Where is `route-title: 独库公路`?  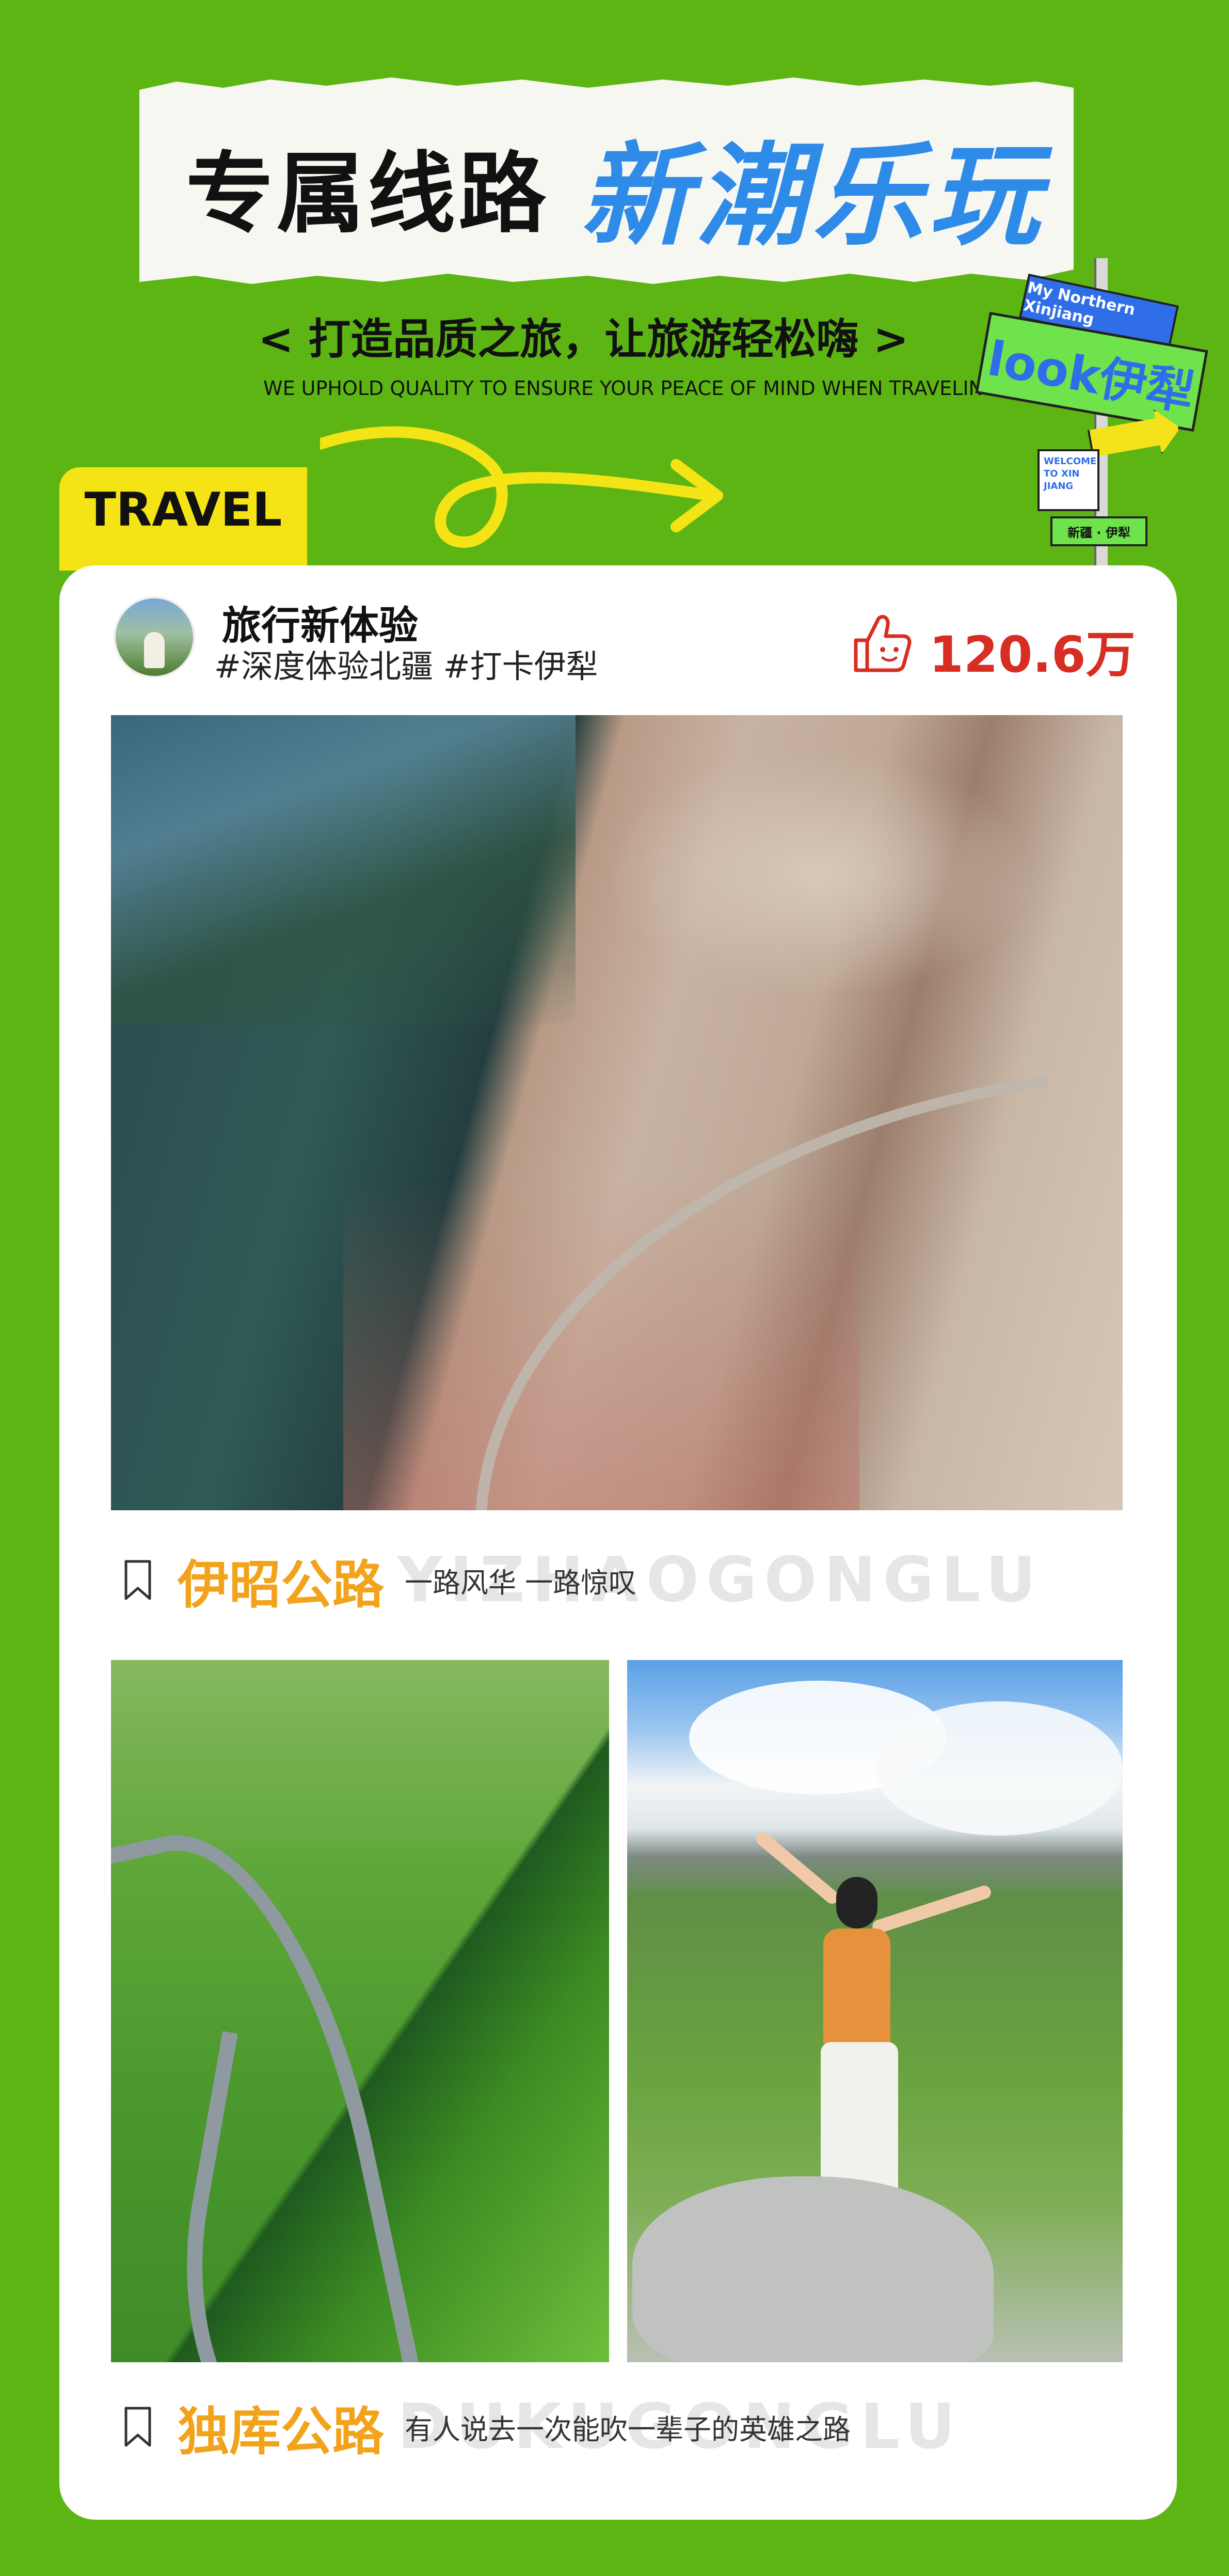
route-title: 独库公路 is located at coordinates (281, 2431).